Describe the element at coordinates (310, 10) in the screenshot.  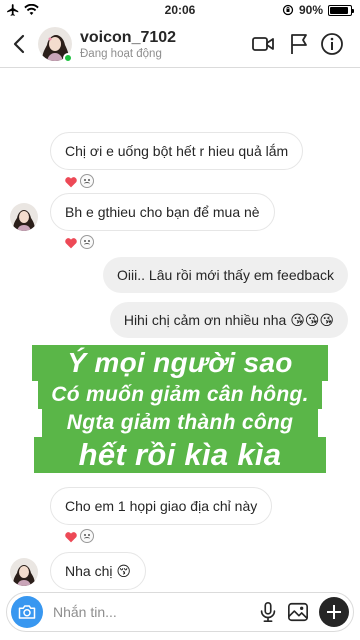
I see `battery-percent: 90%` at that location.